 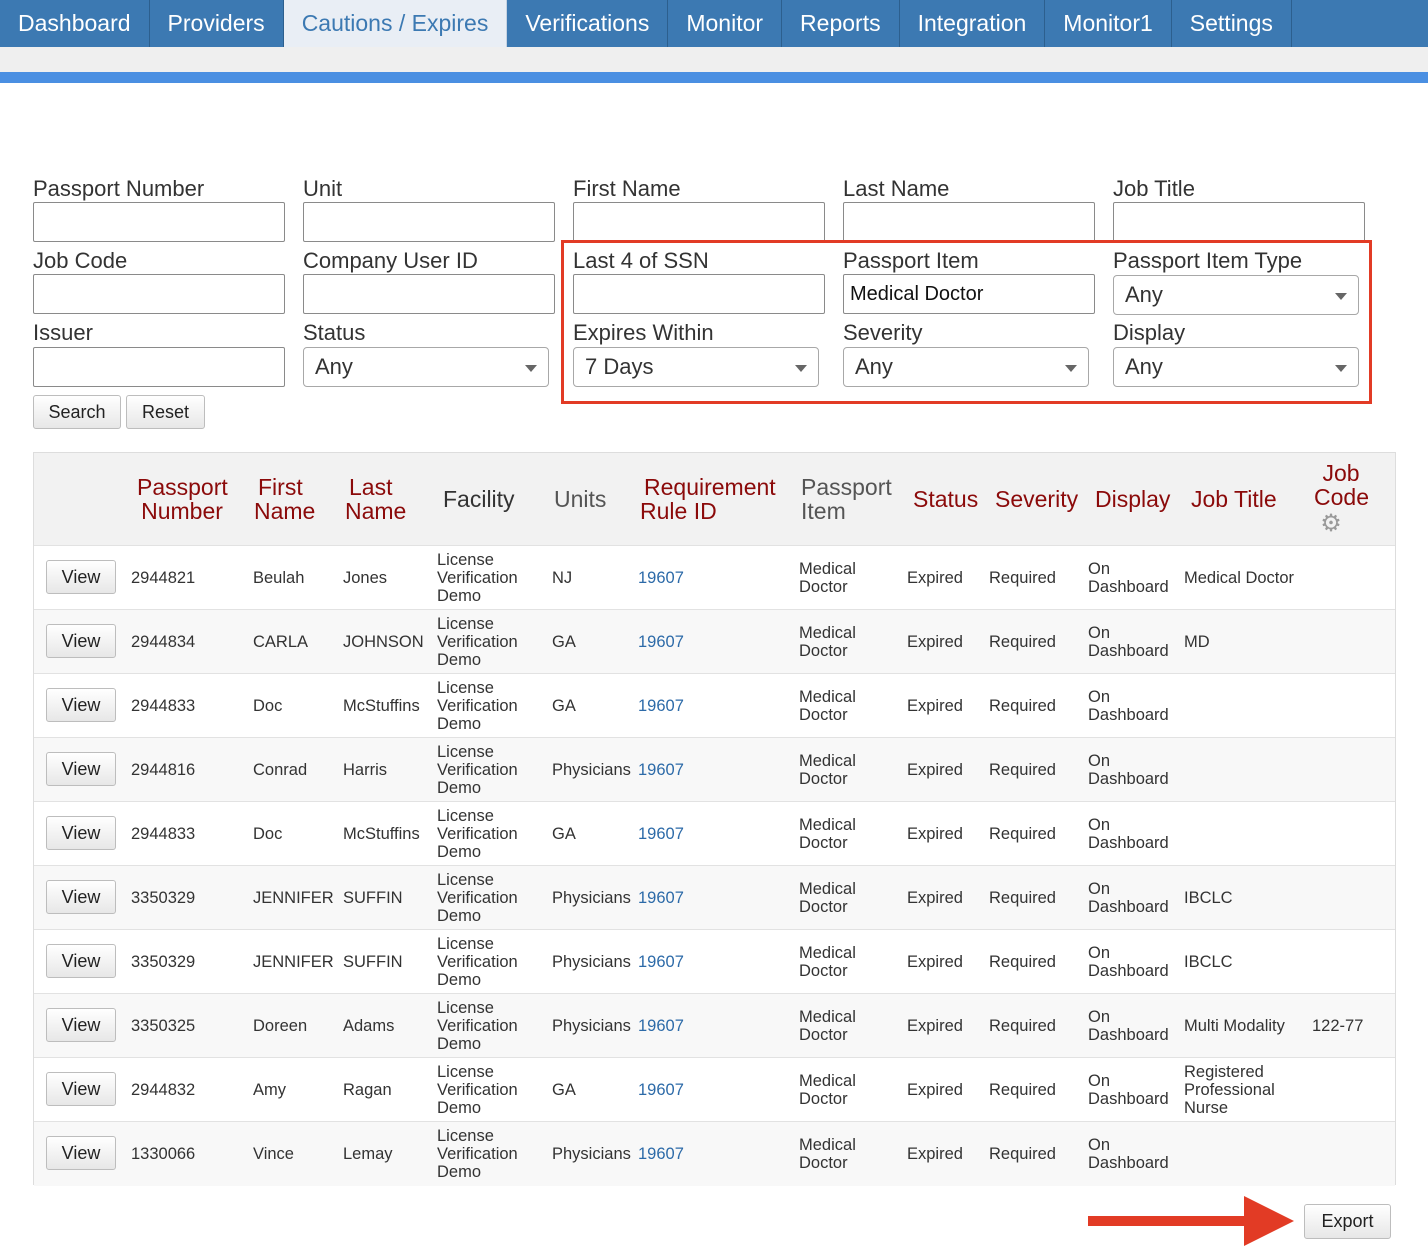 What do you see at coordinates (159, 294) in the screenshot?
I see `job-code-input` at bounding box center [159, 294].